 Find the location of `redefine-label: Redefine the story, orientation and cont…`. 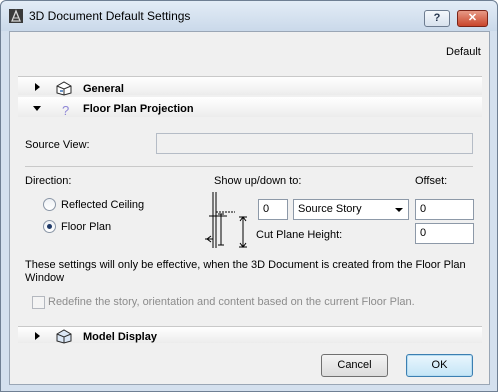

redefine-label: Redefine the story, orientation and cont… is located at coordinates (231, 302).